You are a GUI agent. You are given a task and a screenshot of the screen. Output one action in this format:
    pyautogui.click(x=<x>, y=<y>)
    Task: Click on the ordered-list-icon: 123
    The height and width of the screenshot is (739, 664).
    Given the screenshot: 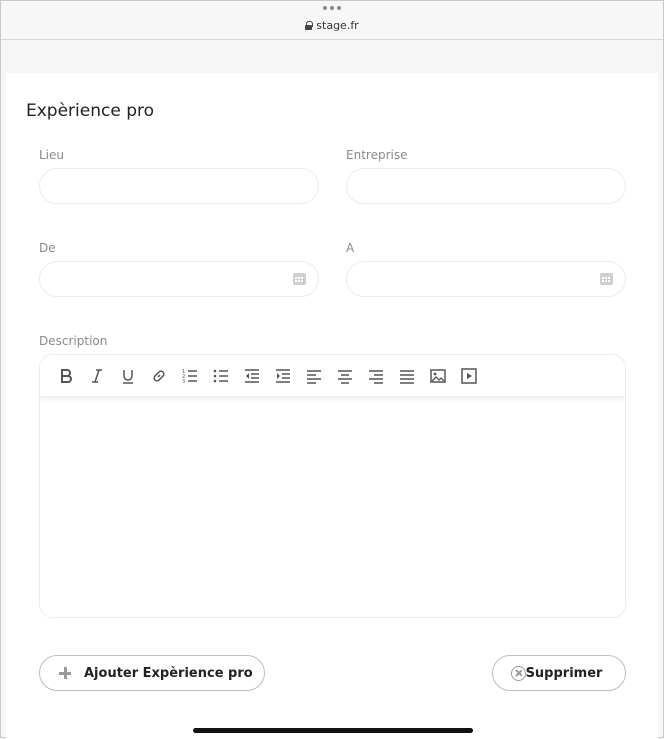 What is the action you would take?
    pyautogui.click(x=190, y=376)
    